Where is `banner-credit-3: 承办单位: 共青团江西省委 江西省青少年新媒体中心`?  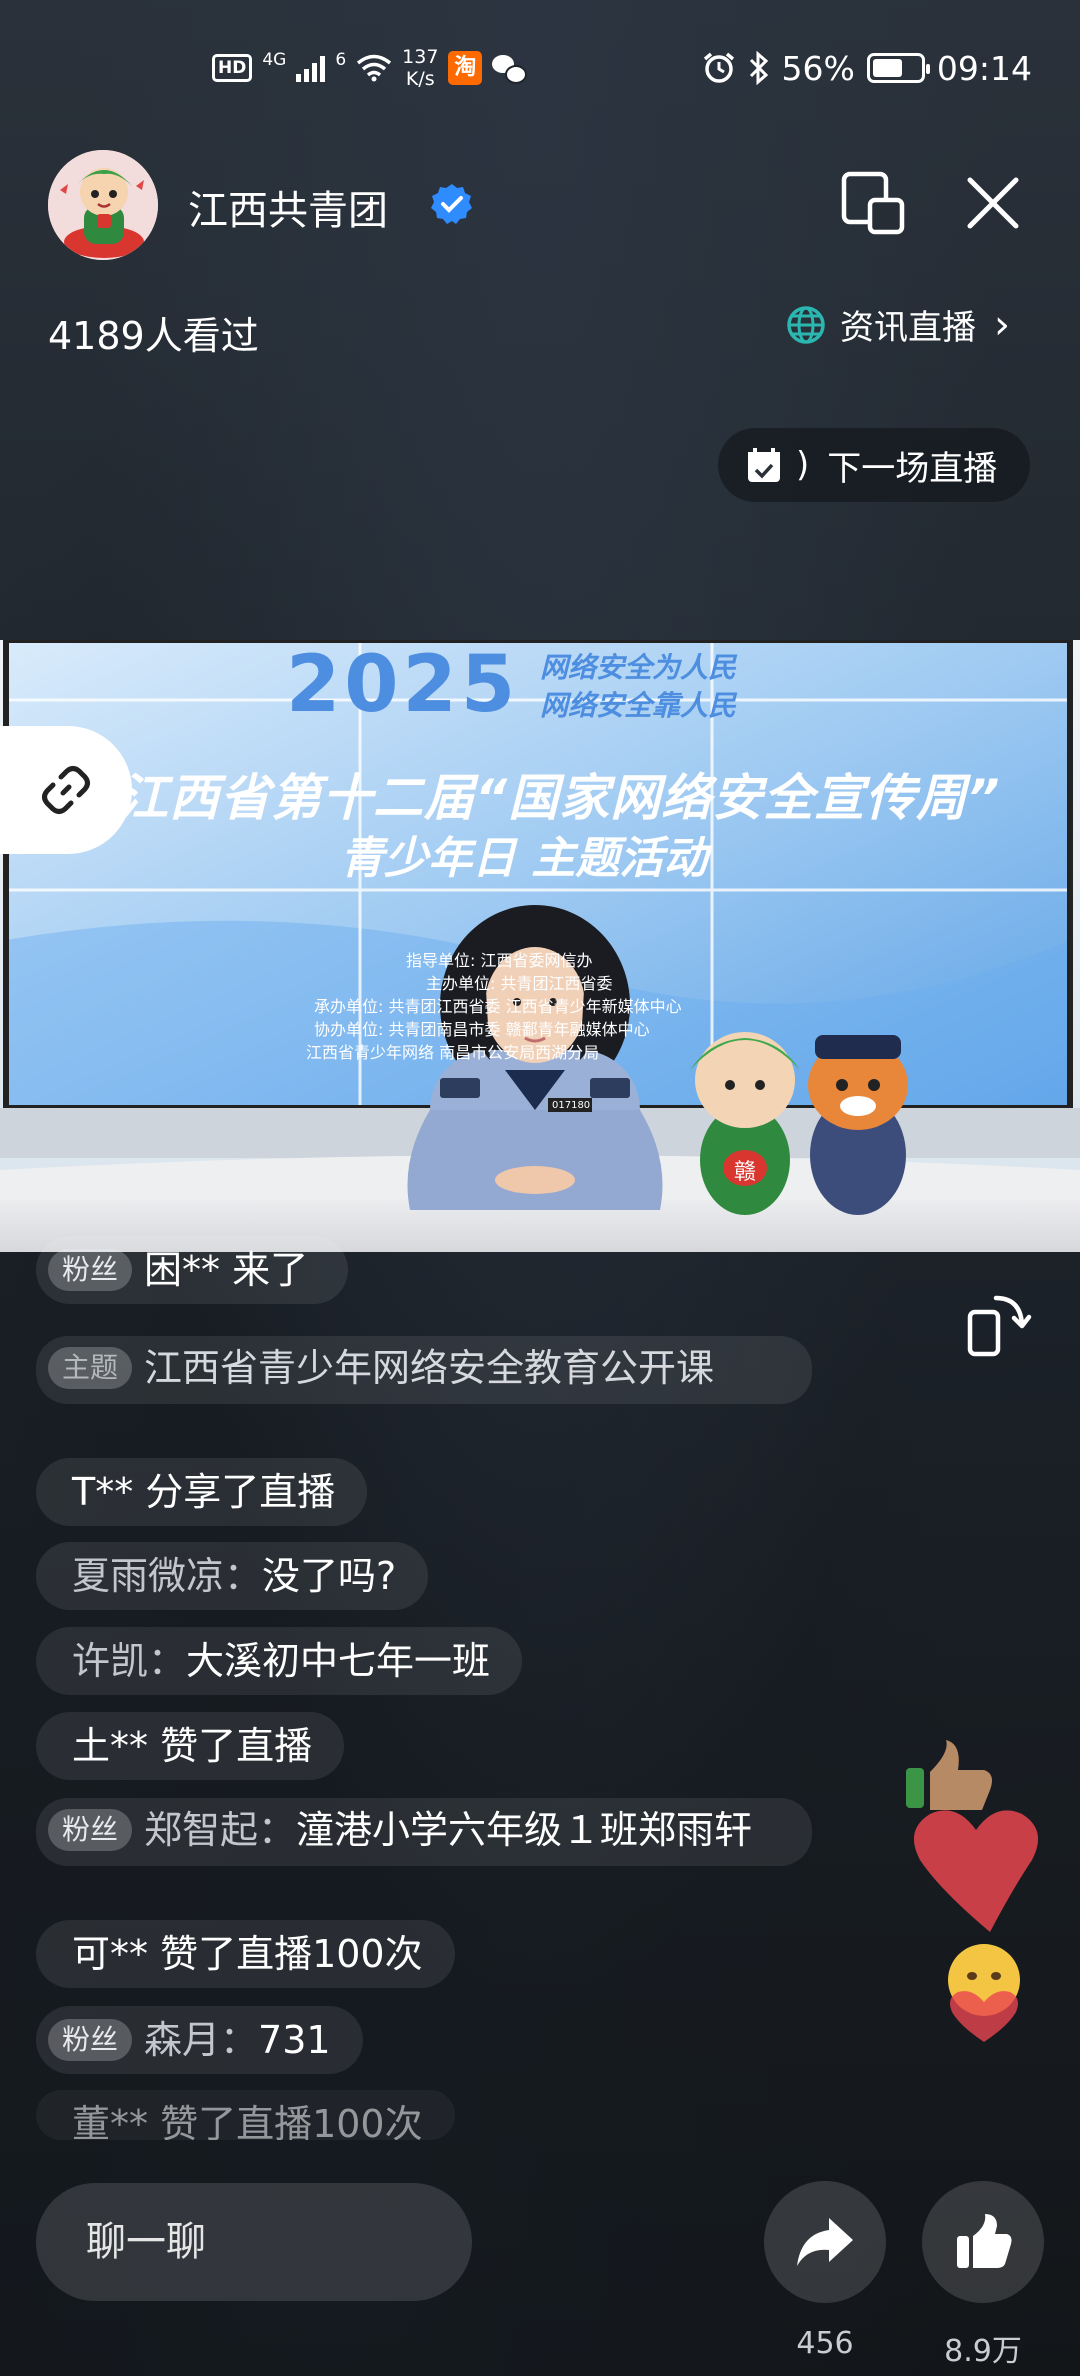
banner-credit-3: 承办单位: 共青团江西省委 江西省青少年新媒体中心 is located at coordinates (498, 1006).